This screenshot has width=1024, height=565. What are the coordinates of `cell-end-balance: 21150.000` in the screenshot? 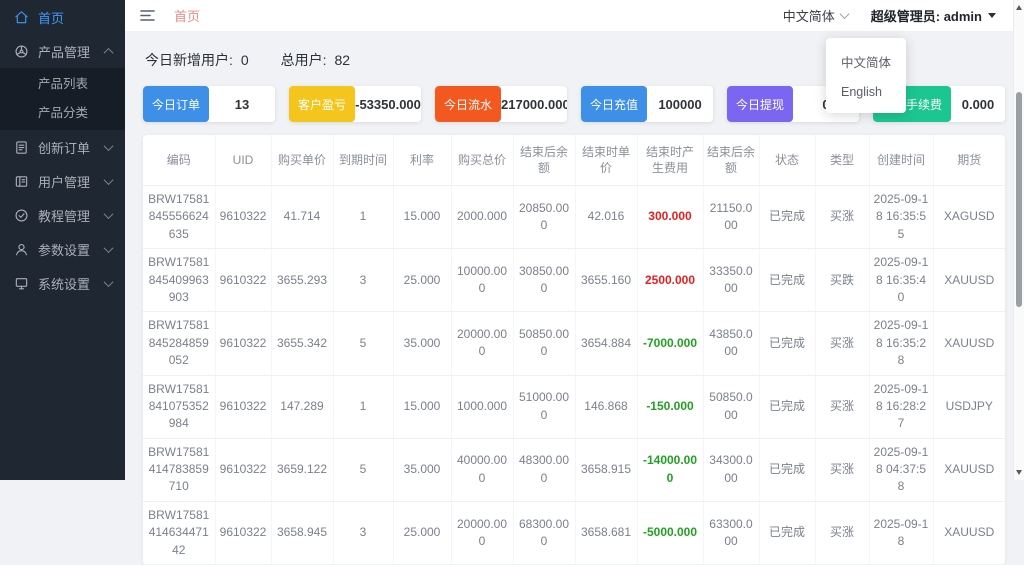 It's located at (731, 217).